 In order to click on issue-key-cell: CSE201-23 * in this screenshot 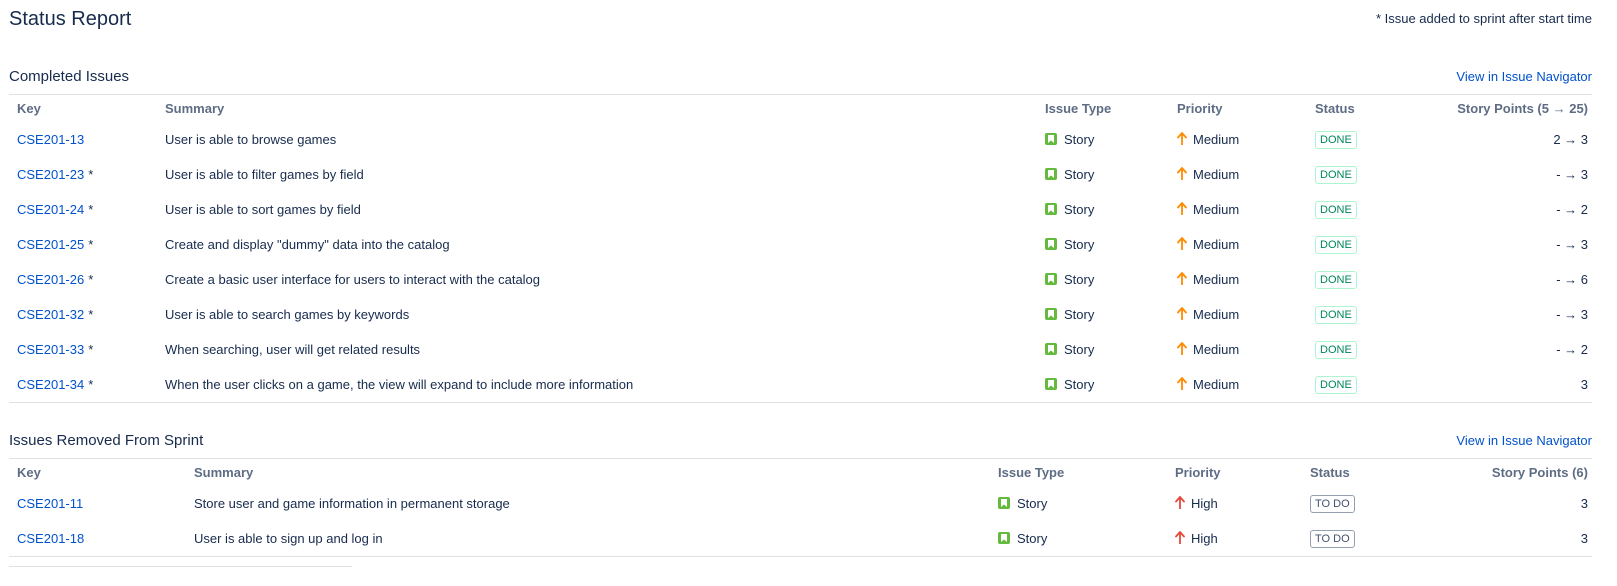, I will do `click(83, 174)`.